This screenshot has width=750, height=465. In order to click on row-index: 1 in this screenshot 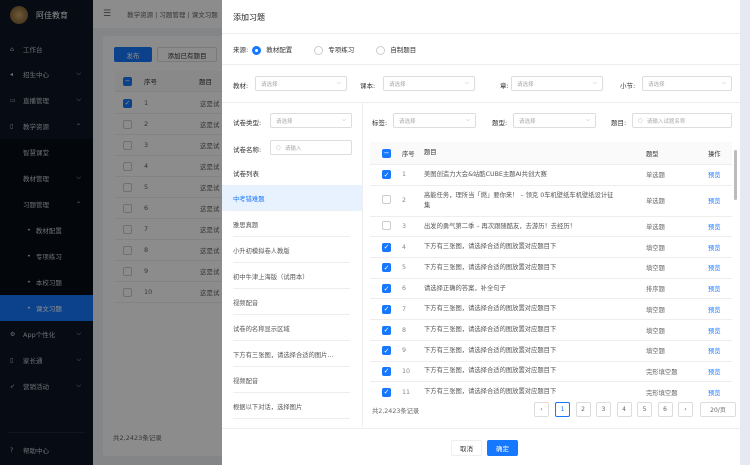, I will do `click(404, 175)`.